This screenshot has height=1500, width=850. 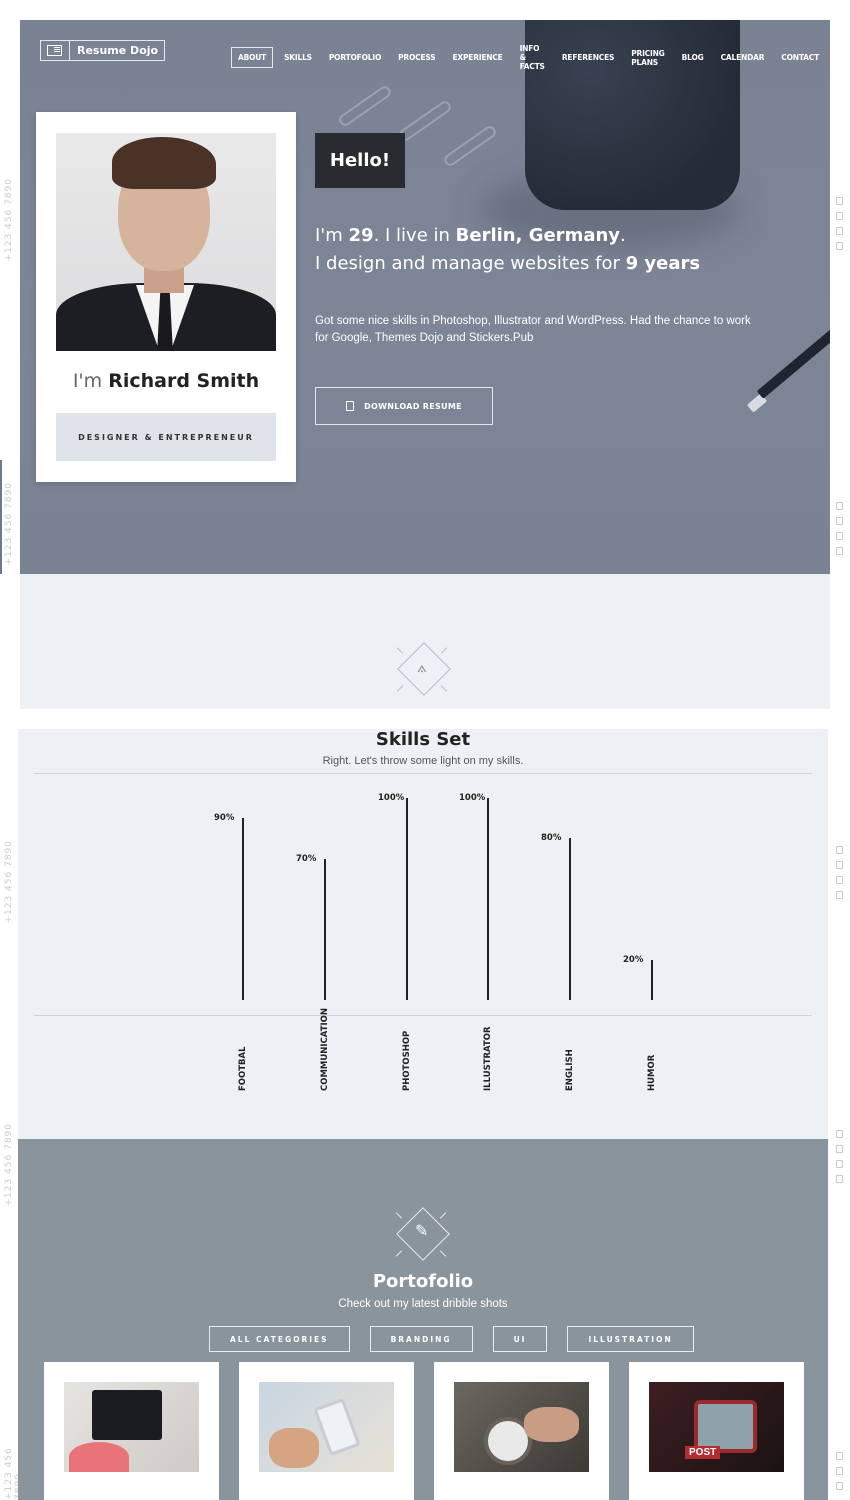 What do you see at coordinates (279, 1339) in the screenshot?
I see `filter-all-categories: ALL CATEGORIES` at bounding box center [279, 1339].